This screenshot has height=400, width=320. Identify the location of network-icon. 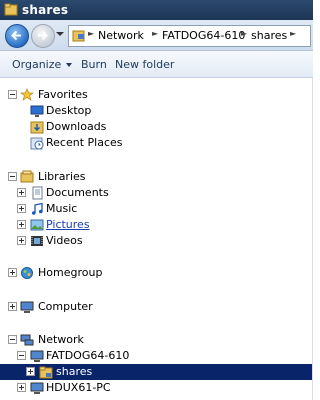
(27, 340).